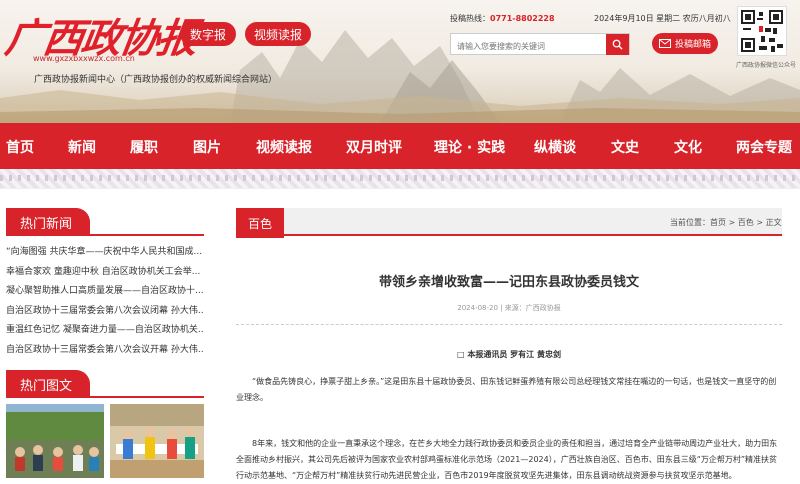 Image resolution: width=800 pixels, height=484 pixels. What do you see at coordinates (284, 147) in the screenshot?
I see `nav-video: 视频读报` at bounding box center [284, 147].